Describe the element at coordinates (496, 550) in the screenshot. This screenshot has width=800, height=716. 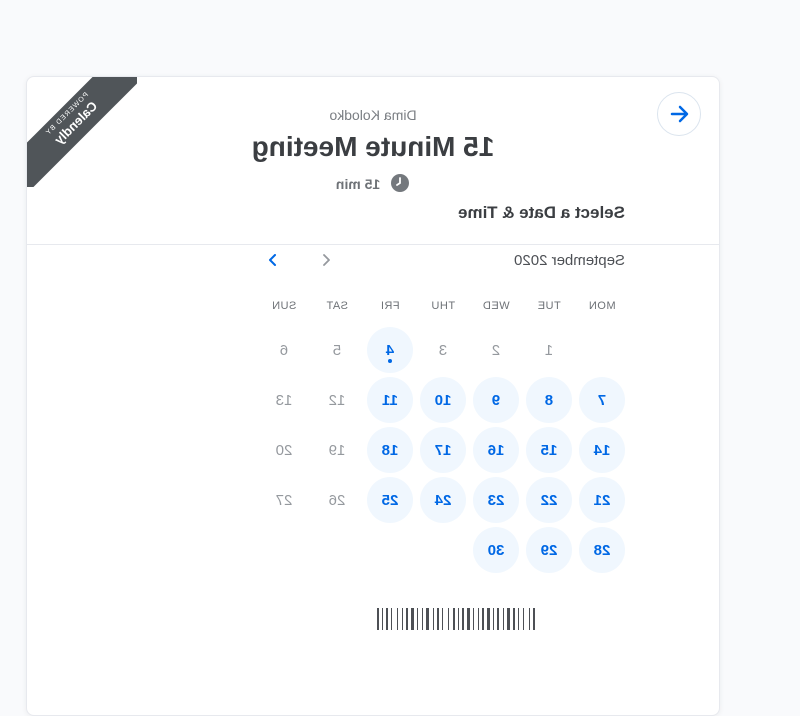
I see `day-30: 30` at that location.